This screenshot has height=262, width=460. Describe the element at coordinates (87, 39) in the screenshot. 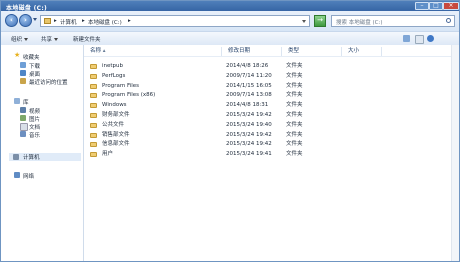

I see `new-folder-button: 新建文件夹` at that location.